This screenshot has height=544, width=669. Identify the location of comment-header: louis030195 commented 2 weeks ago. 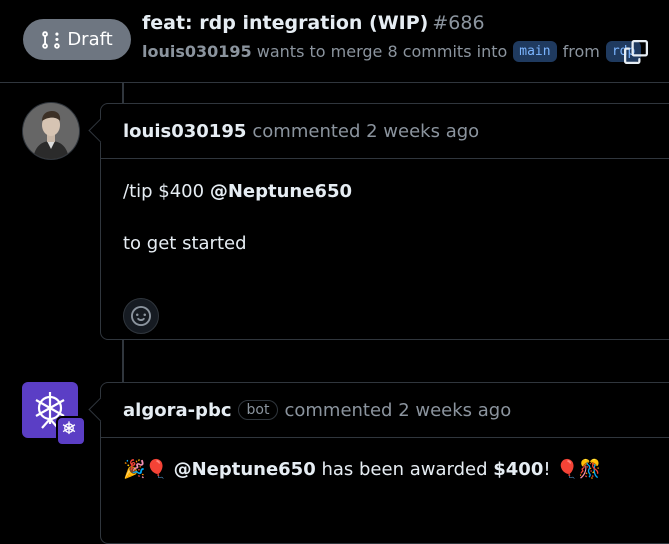
(385, 131).